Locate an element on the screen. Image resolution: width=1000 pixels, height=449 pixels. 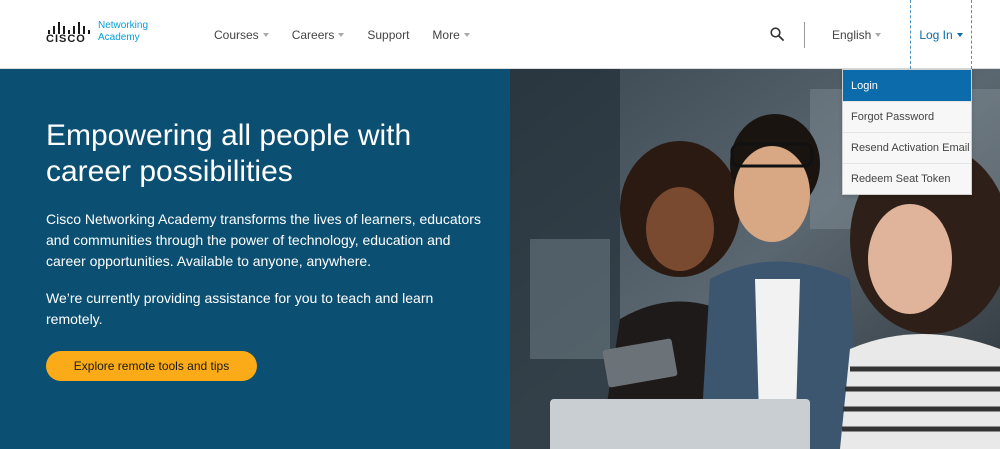
language-selector: English is located at coordinates (857, 35).